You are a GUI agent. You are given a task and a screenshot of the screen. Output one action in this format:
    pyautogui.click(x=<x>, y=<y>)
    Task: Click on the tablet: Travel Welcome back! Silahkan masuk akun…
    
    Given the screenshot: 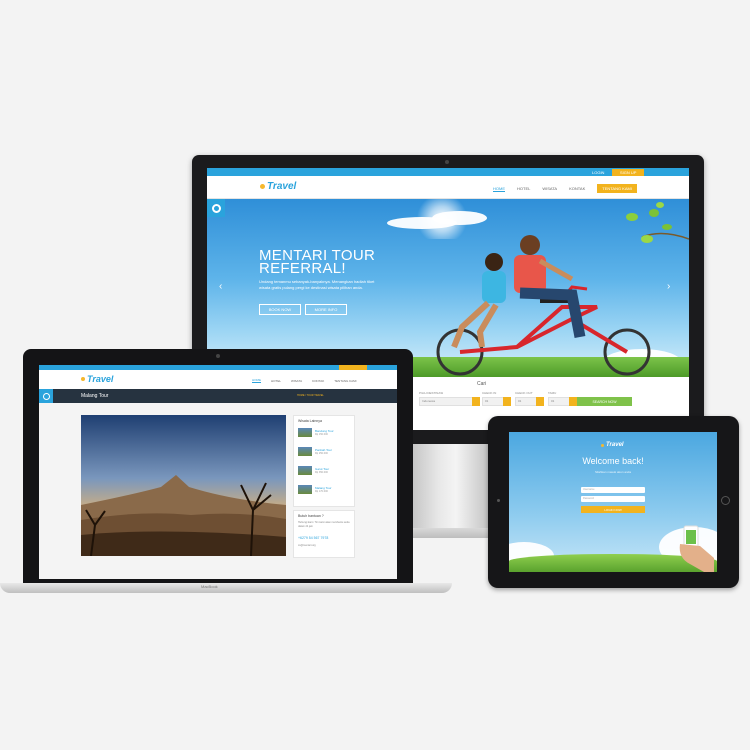 What is the action you would take?
    pyautogui.click(x=613, y=502)
    